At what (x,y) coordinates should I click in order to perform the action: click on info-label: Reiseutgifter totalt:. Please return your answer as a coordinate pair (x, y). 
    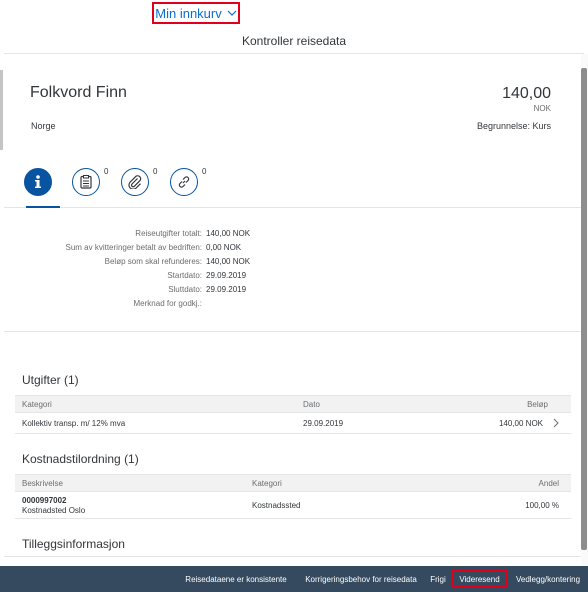
    Looking at the image, I should click on (168, 233).